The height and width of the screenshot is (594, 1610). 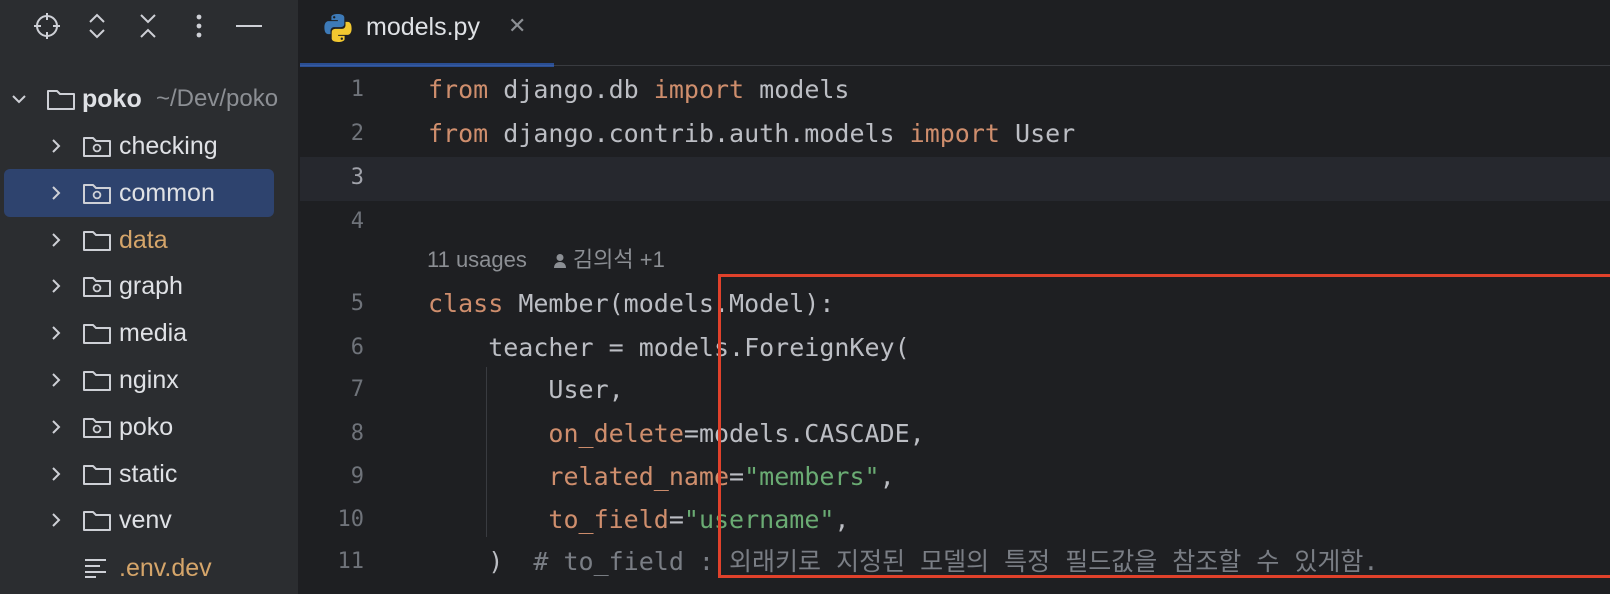 I want to click on code-token: django.contrib.auth.models, so click(x=699, y=133).